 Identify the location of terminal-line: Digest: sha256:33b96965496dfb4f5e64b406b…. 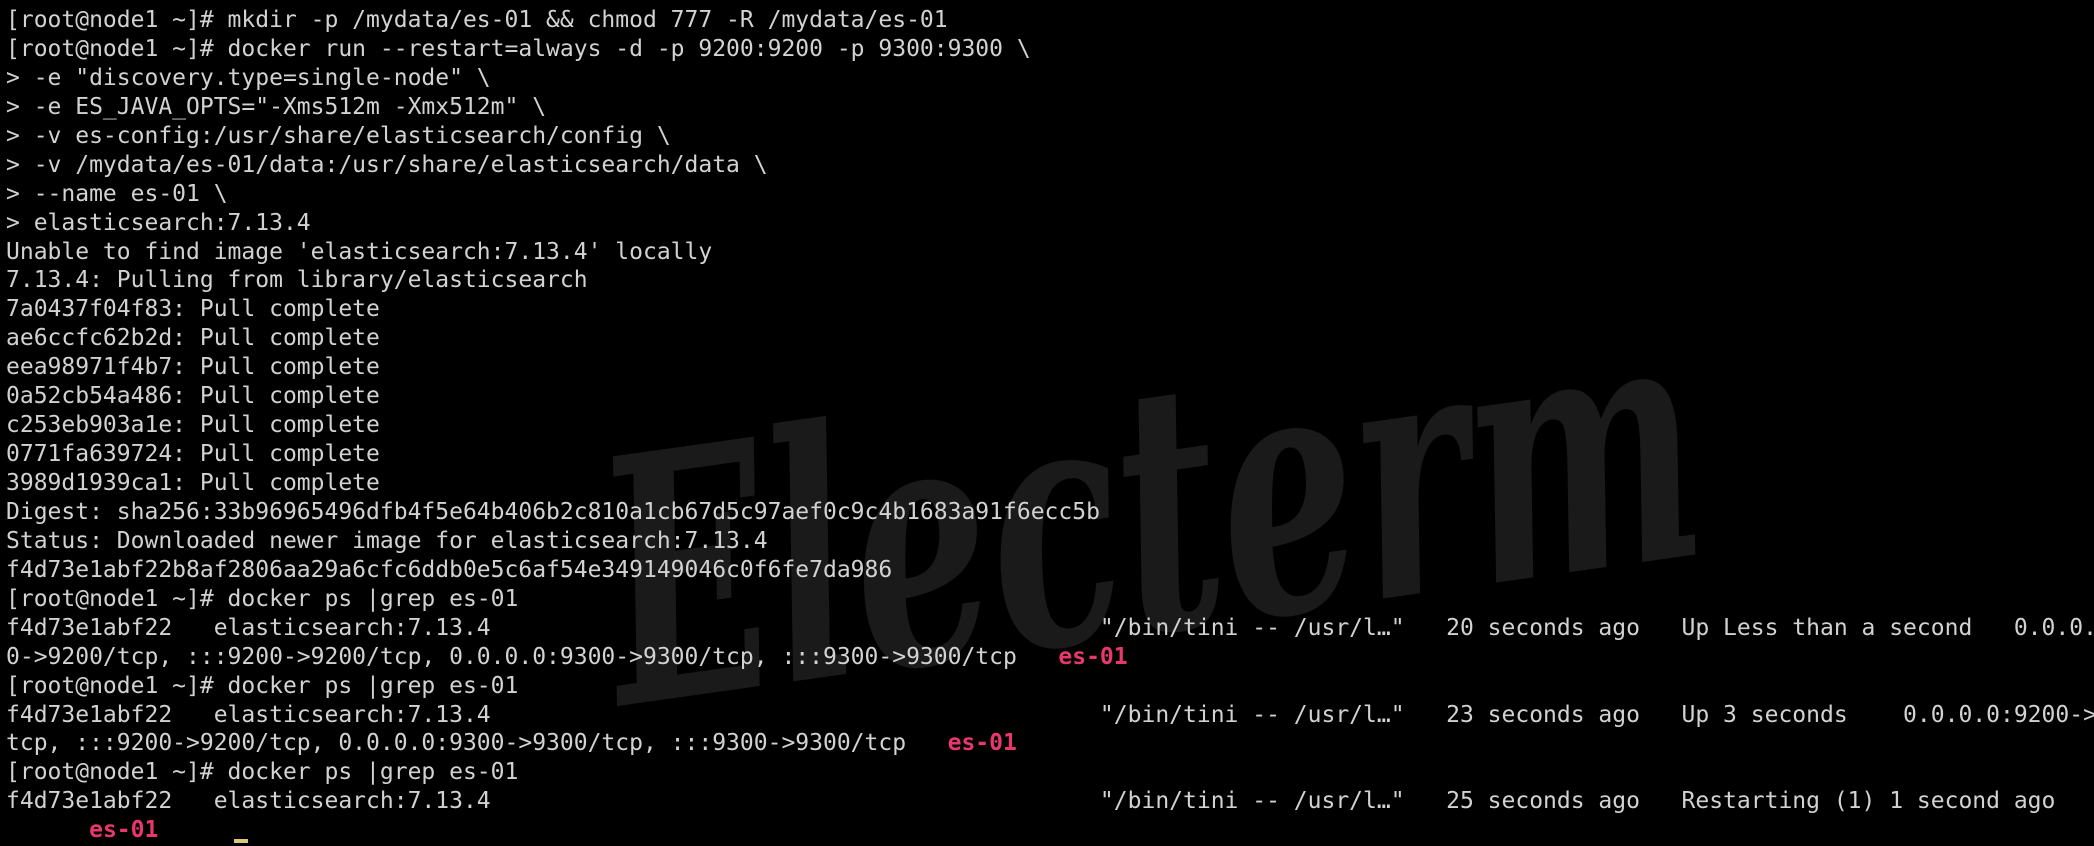
(1050, 512).